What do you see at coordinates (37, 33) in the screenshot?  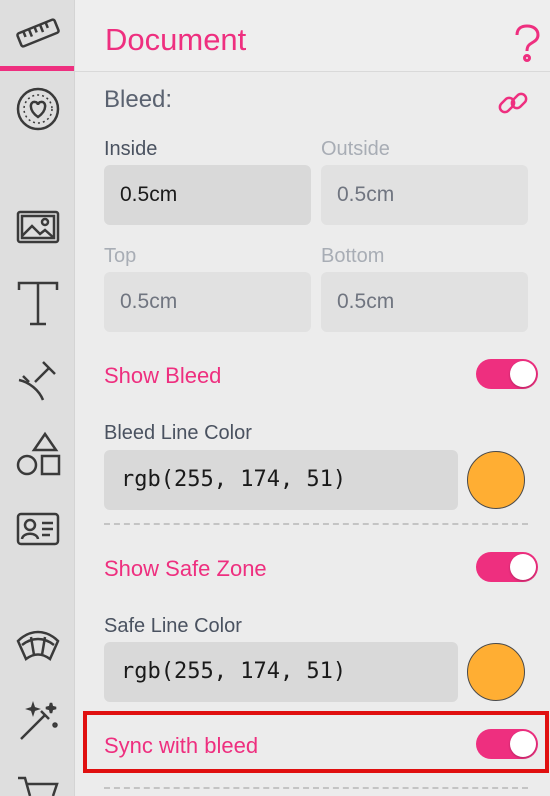 I see `ruler-icon` at bounding box center [37, 33].